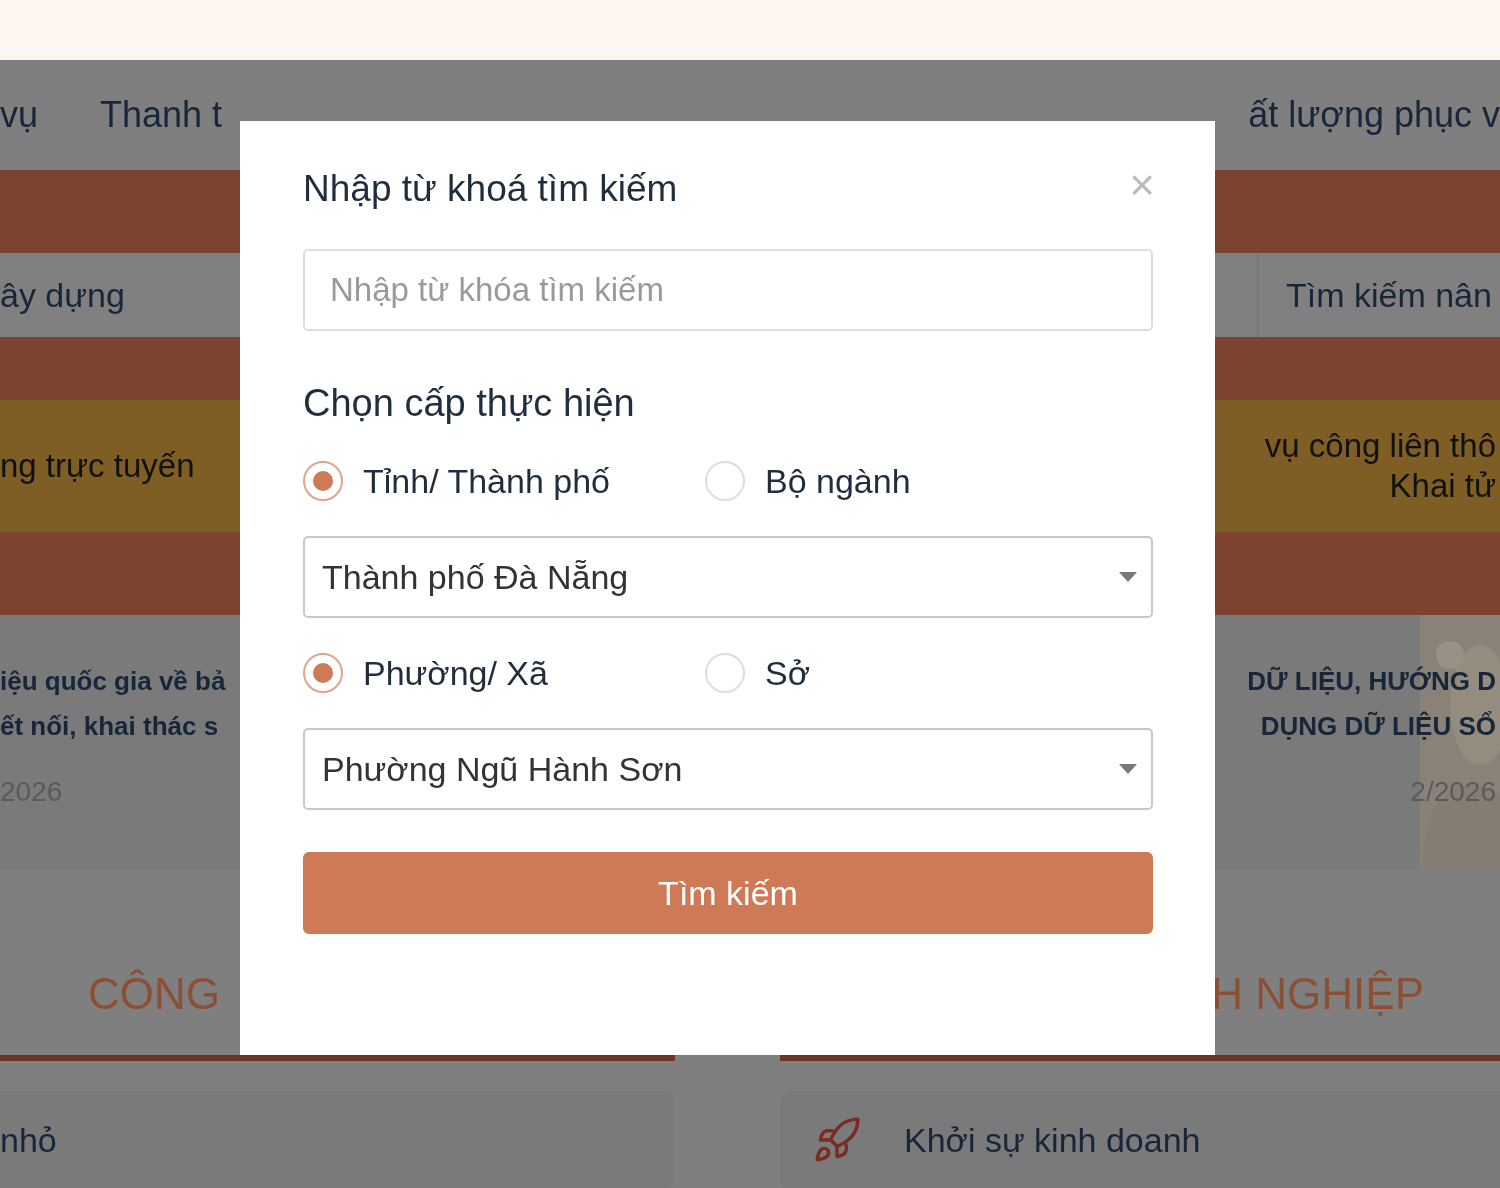 The height and width of the screenshot is (1188, 1500). I want to click on radio-label: Phường/ Xã, so click(455, 673).